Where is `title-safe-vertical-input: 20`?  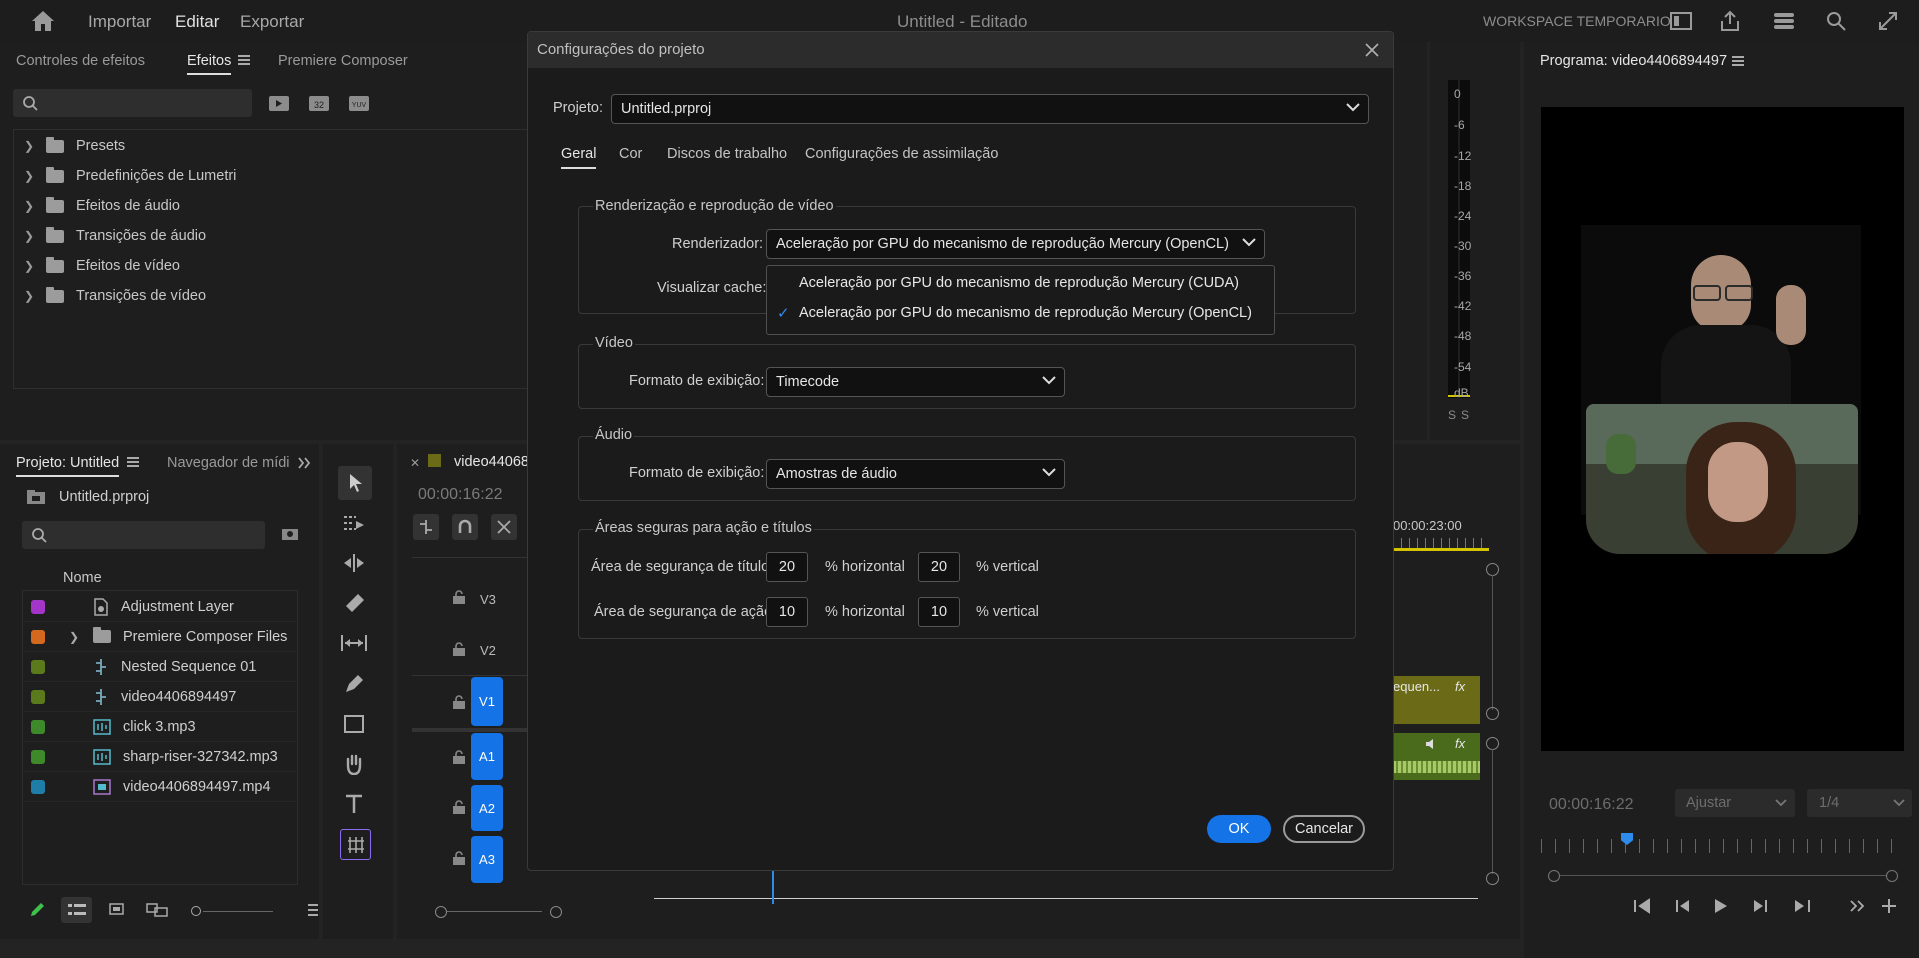
title-safe-vertical-input: 20 is located at coordinates (939, 567).